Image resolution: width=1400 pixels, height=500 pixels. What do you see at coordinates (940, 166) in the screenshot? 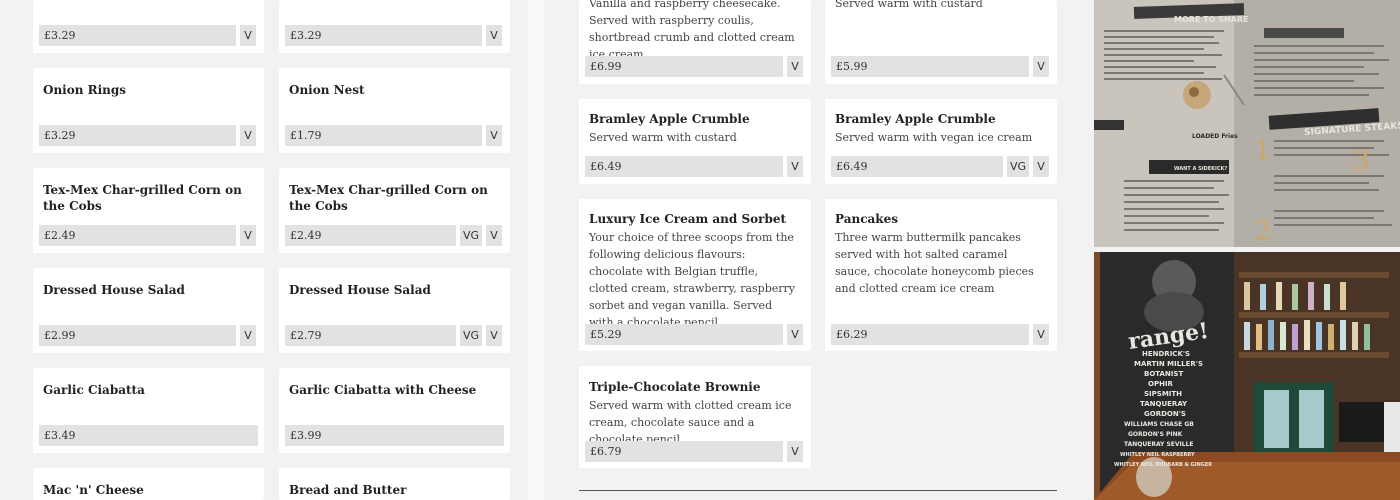
I see `price-row: £6.49 VG V` at bounding box center [940, 166].